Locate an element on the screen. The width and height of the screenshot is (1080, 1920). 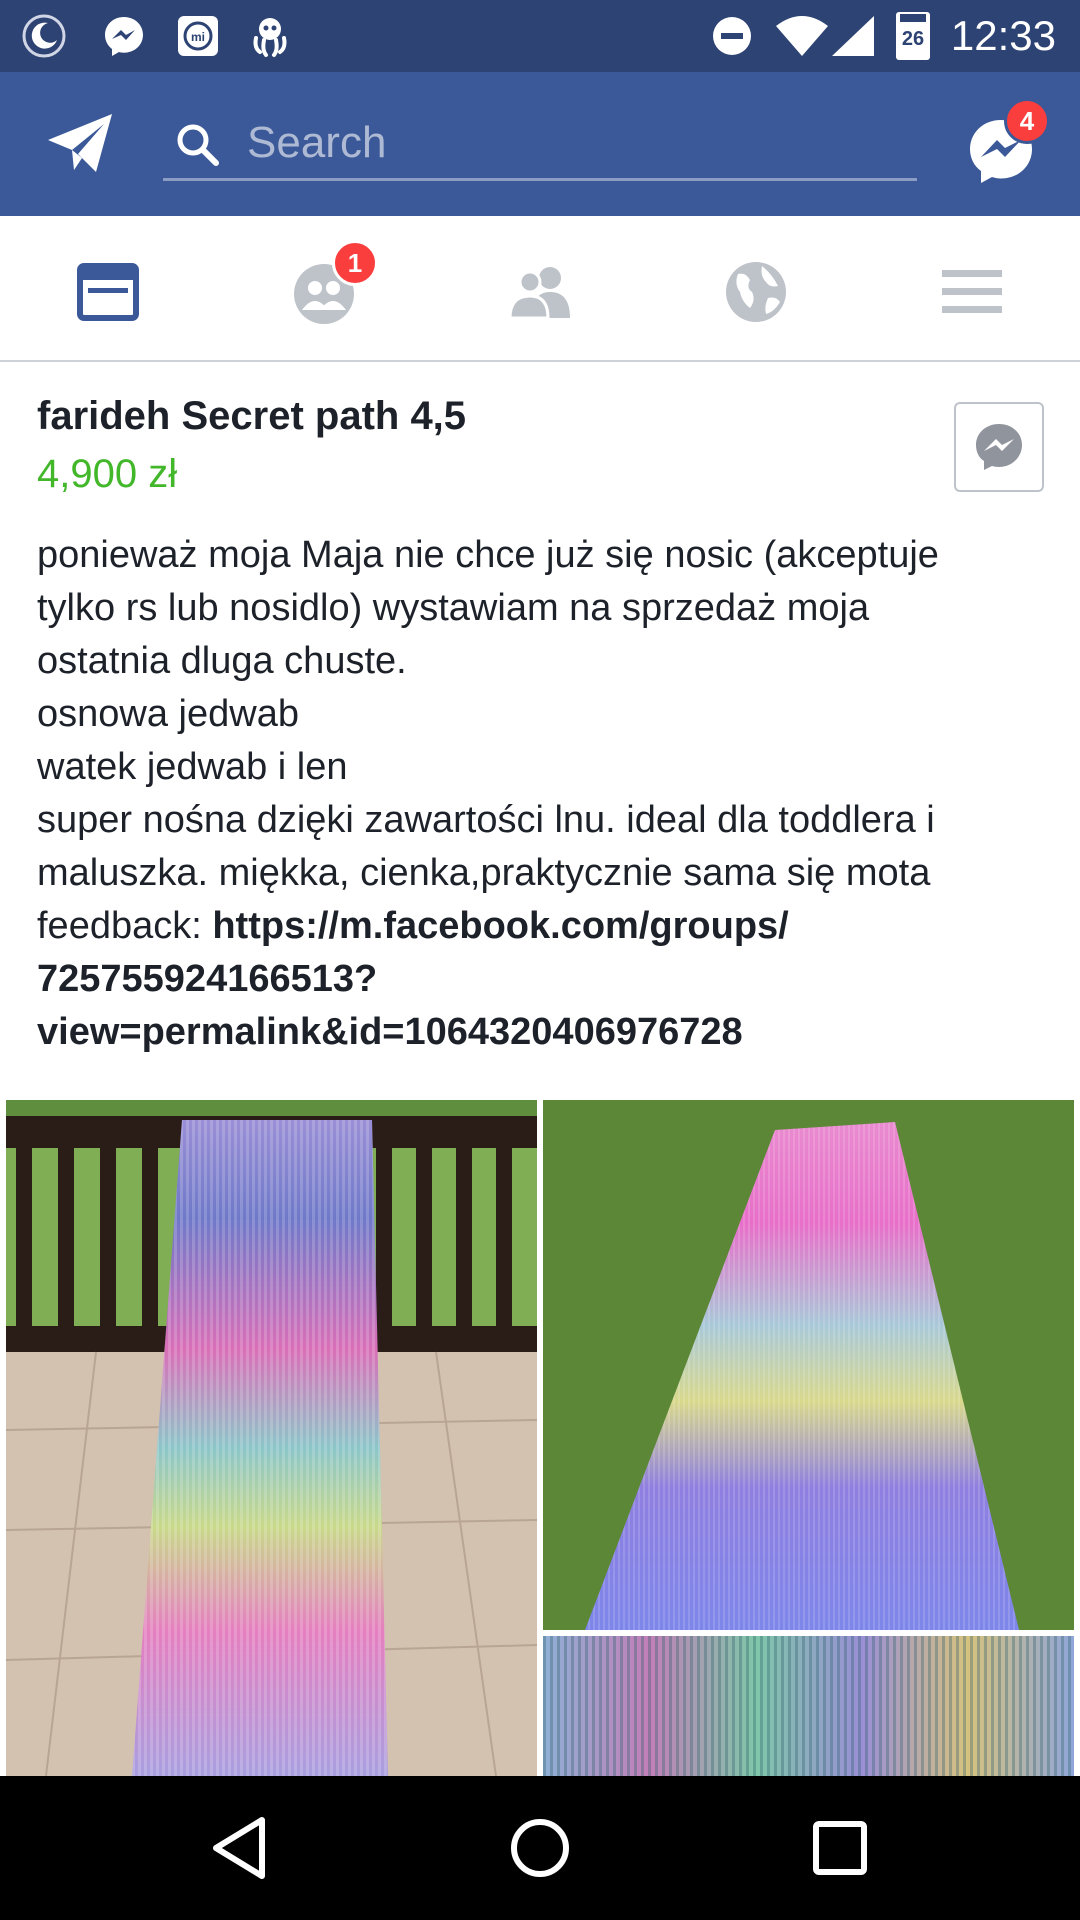
feedback-line: feedback: https://m.facebook.com/groups/ is located at coordinates (547, 926).